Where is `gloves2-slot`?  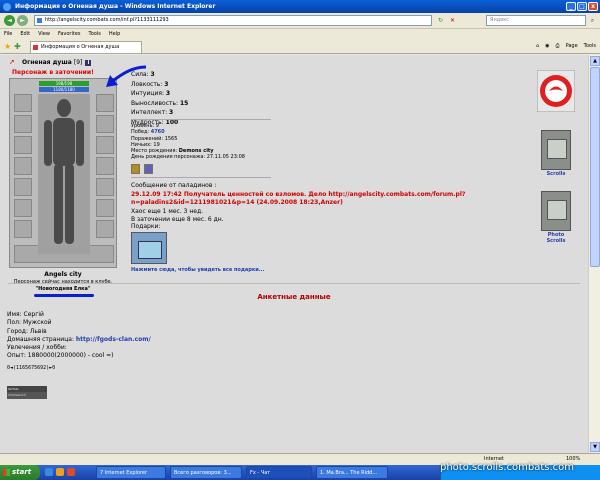
gloves2-slot is located at coordinates (105, 187).